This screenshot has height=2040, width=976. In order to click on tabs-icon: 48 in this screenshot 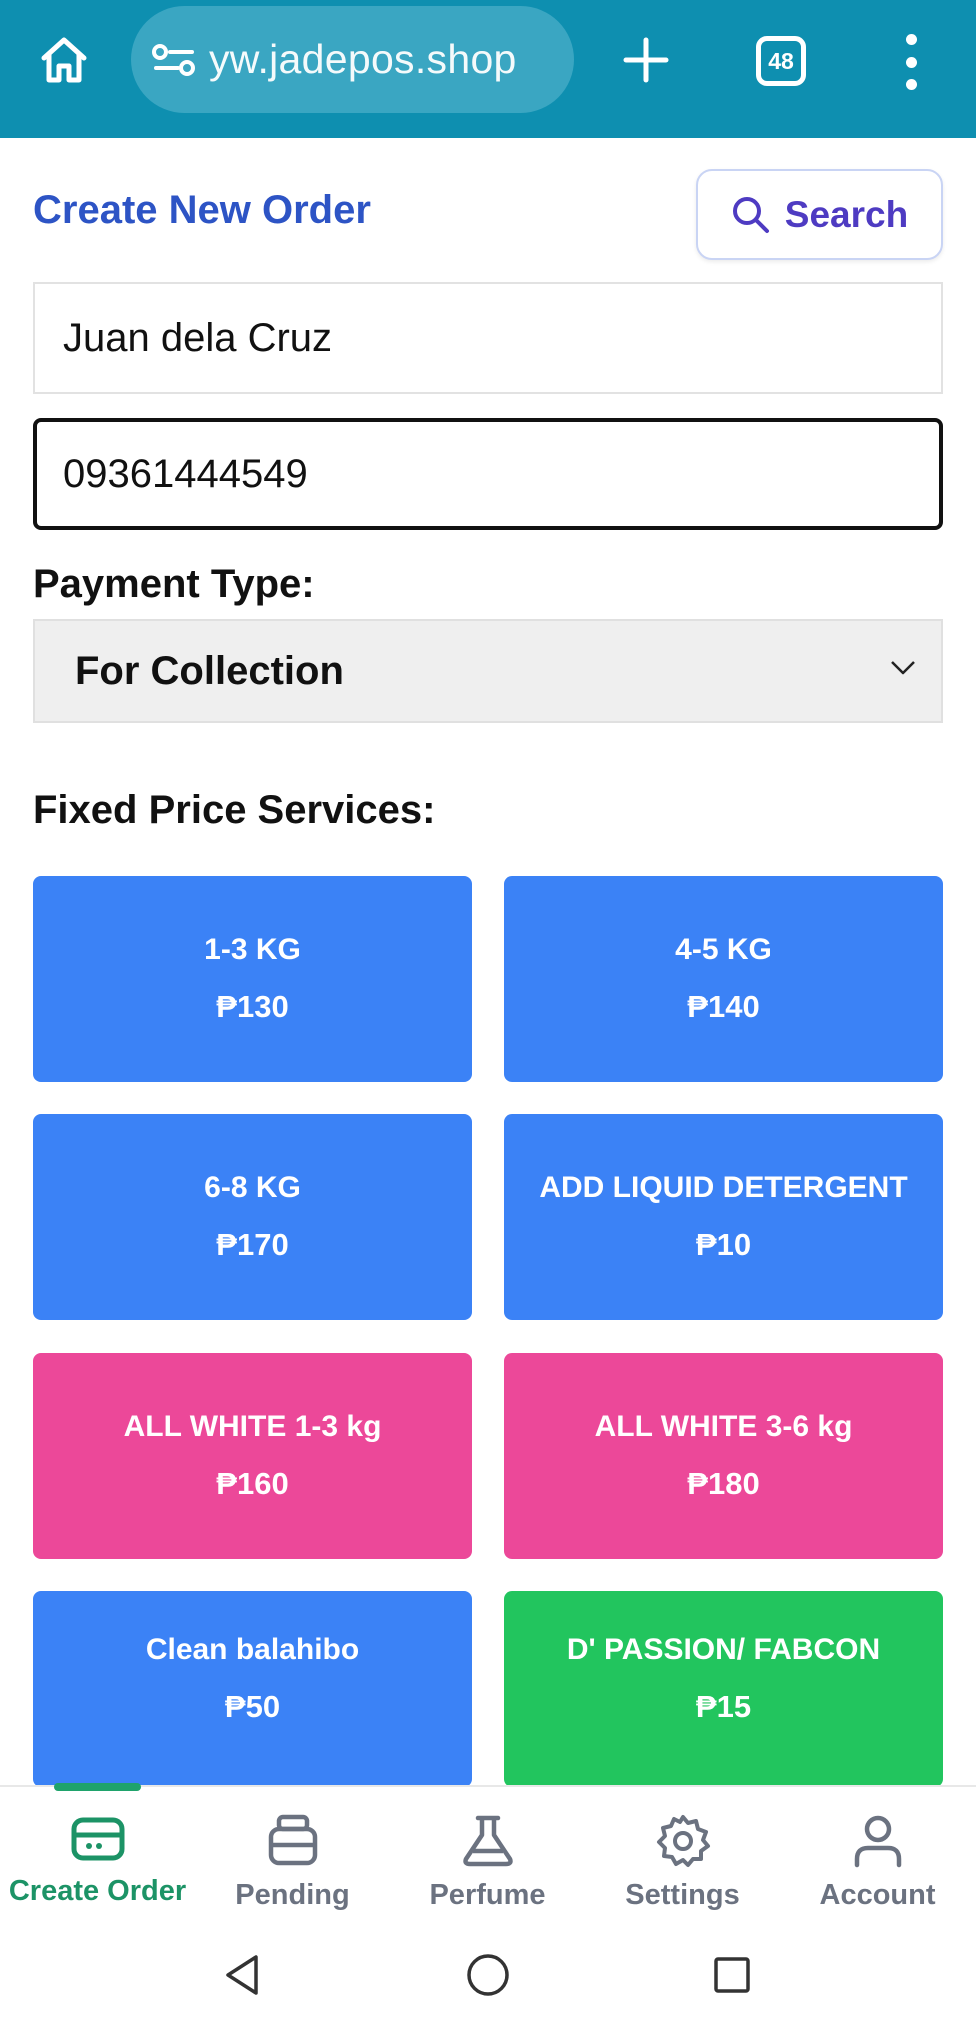, I will do `click(781, 61)`.